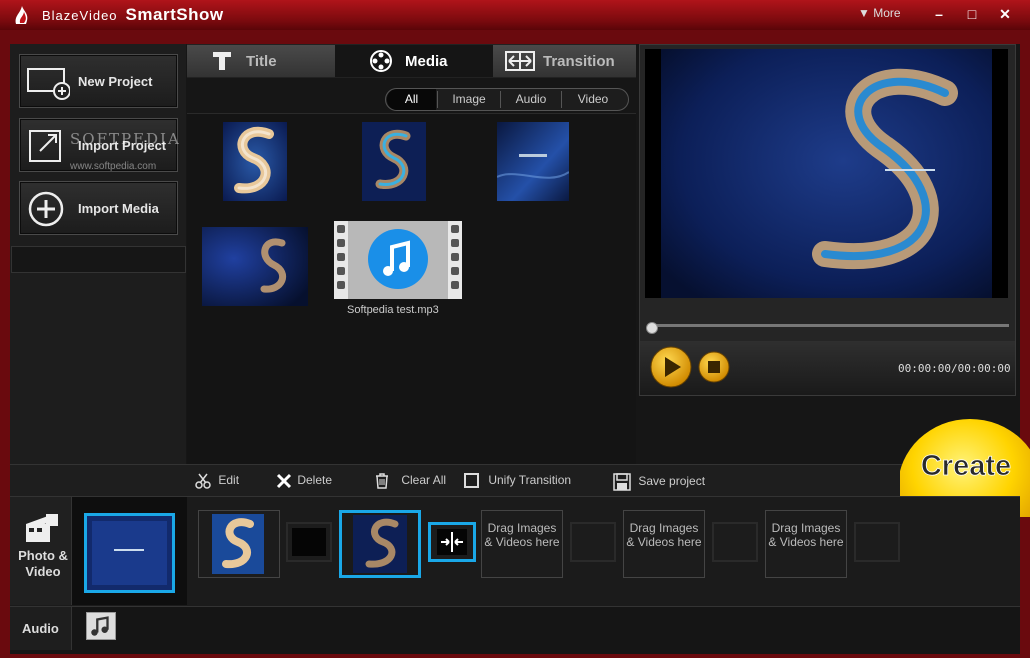  Describe the element at coordinates (381, 61) in the screenshot. I see `film-reel-icon` at that location.